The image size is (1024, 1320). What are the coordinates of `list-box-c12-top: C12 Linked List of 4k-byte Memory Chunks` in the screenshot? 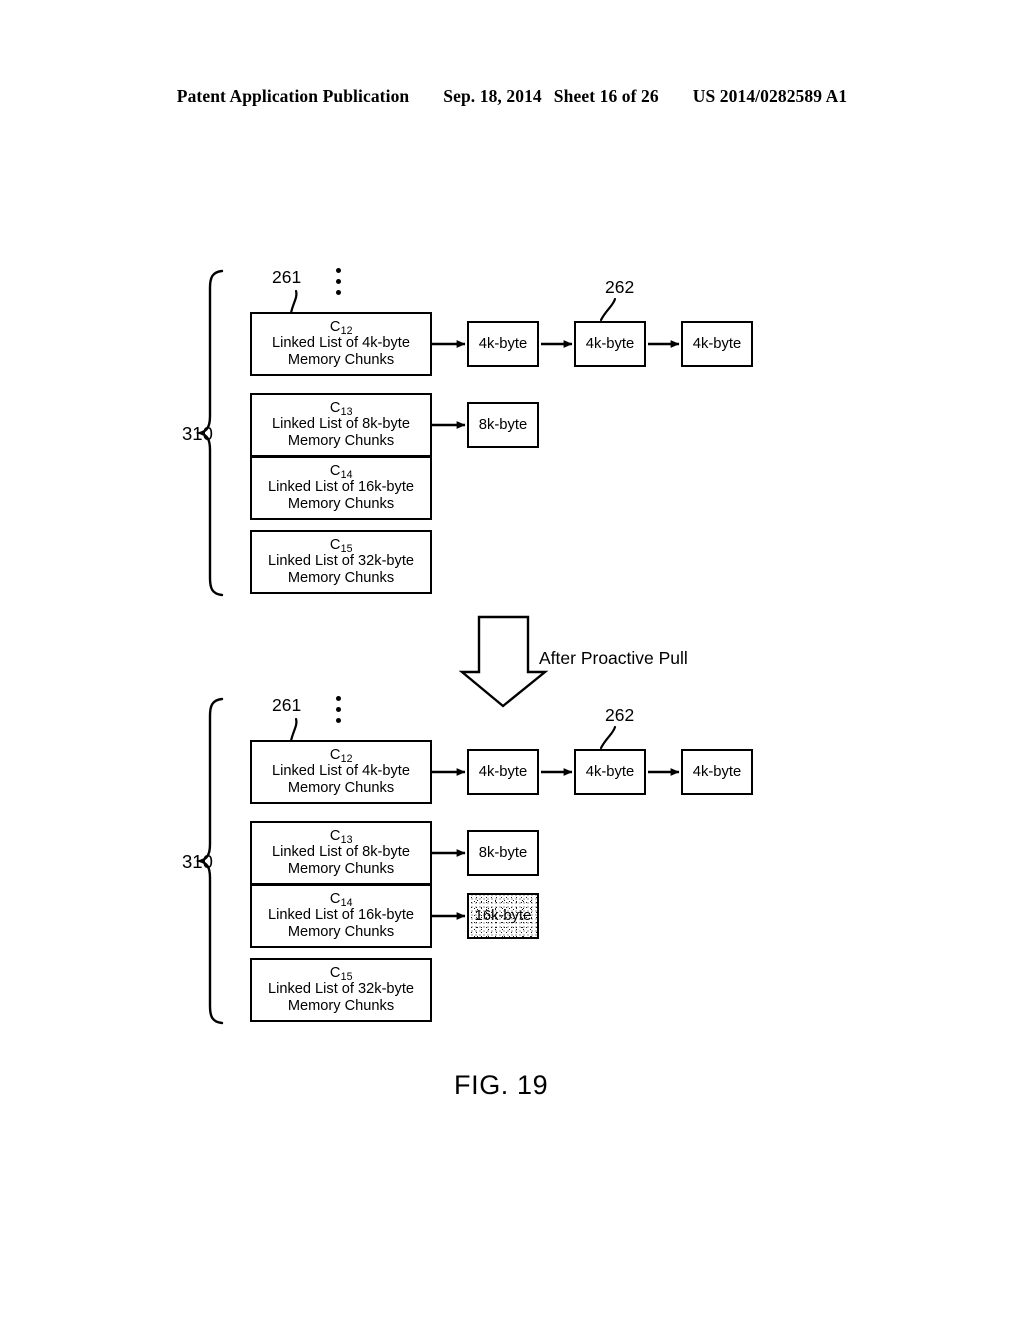 It's located at (341, 344).